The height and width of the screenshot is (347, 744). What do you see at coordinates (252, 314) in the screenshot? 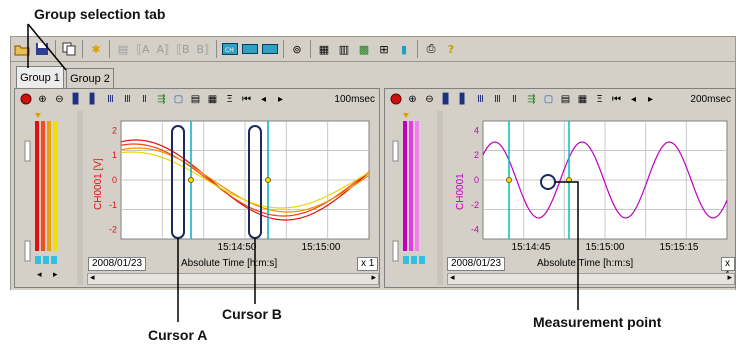
I see `callout-cursor-b: Cursor B` at bounding box center [252, 314].